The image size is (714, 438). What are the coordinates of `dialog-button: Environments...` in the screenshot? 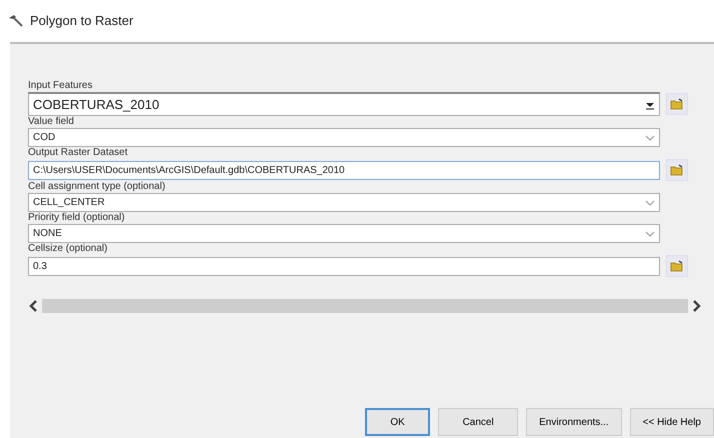 It's located at (574, 422).